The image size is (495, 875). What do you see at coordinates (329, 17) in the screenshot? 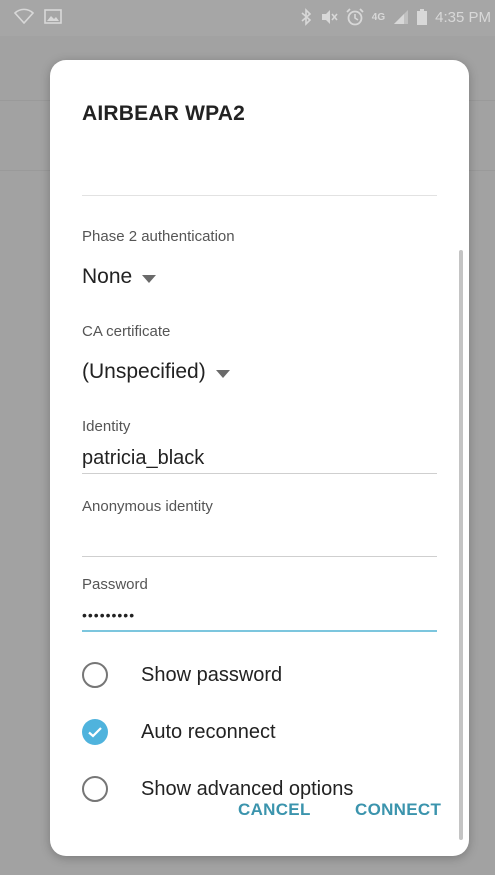
I see `mute-icon` at bounding box center [329, 17].